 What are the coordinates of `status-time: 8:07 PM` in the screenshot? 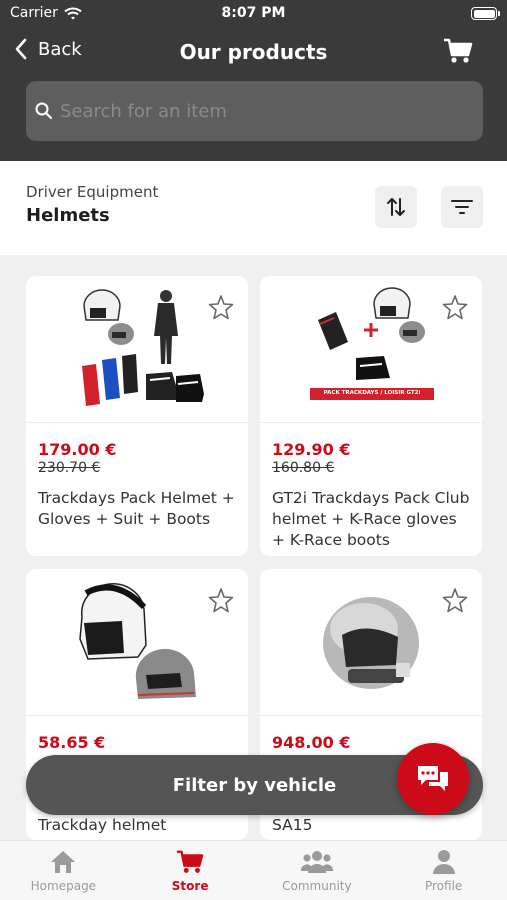 It's located at (253, 13).